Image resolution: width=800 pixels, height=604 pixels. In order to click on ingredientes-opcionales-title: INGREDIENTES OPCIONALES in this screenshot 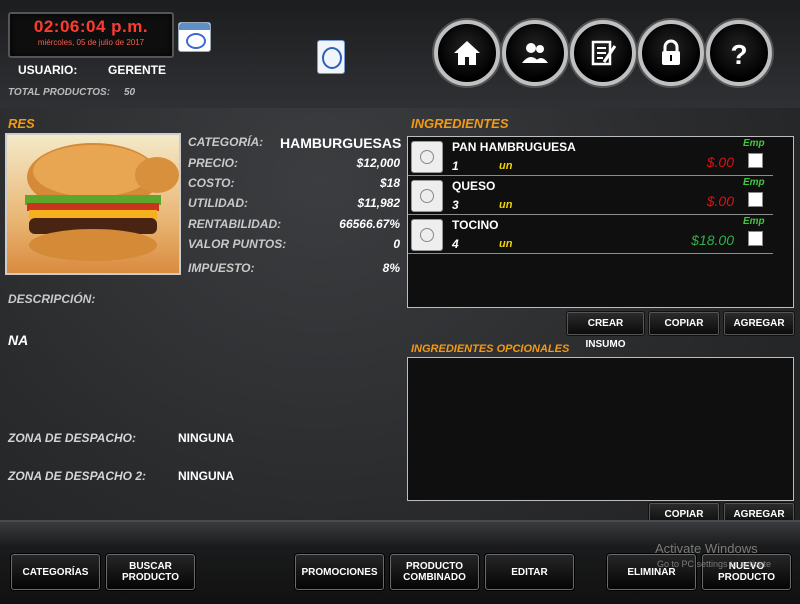, I will do `click(490, 349)`.